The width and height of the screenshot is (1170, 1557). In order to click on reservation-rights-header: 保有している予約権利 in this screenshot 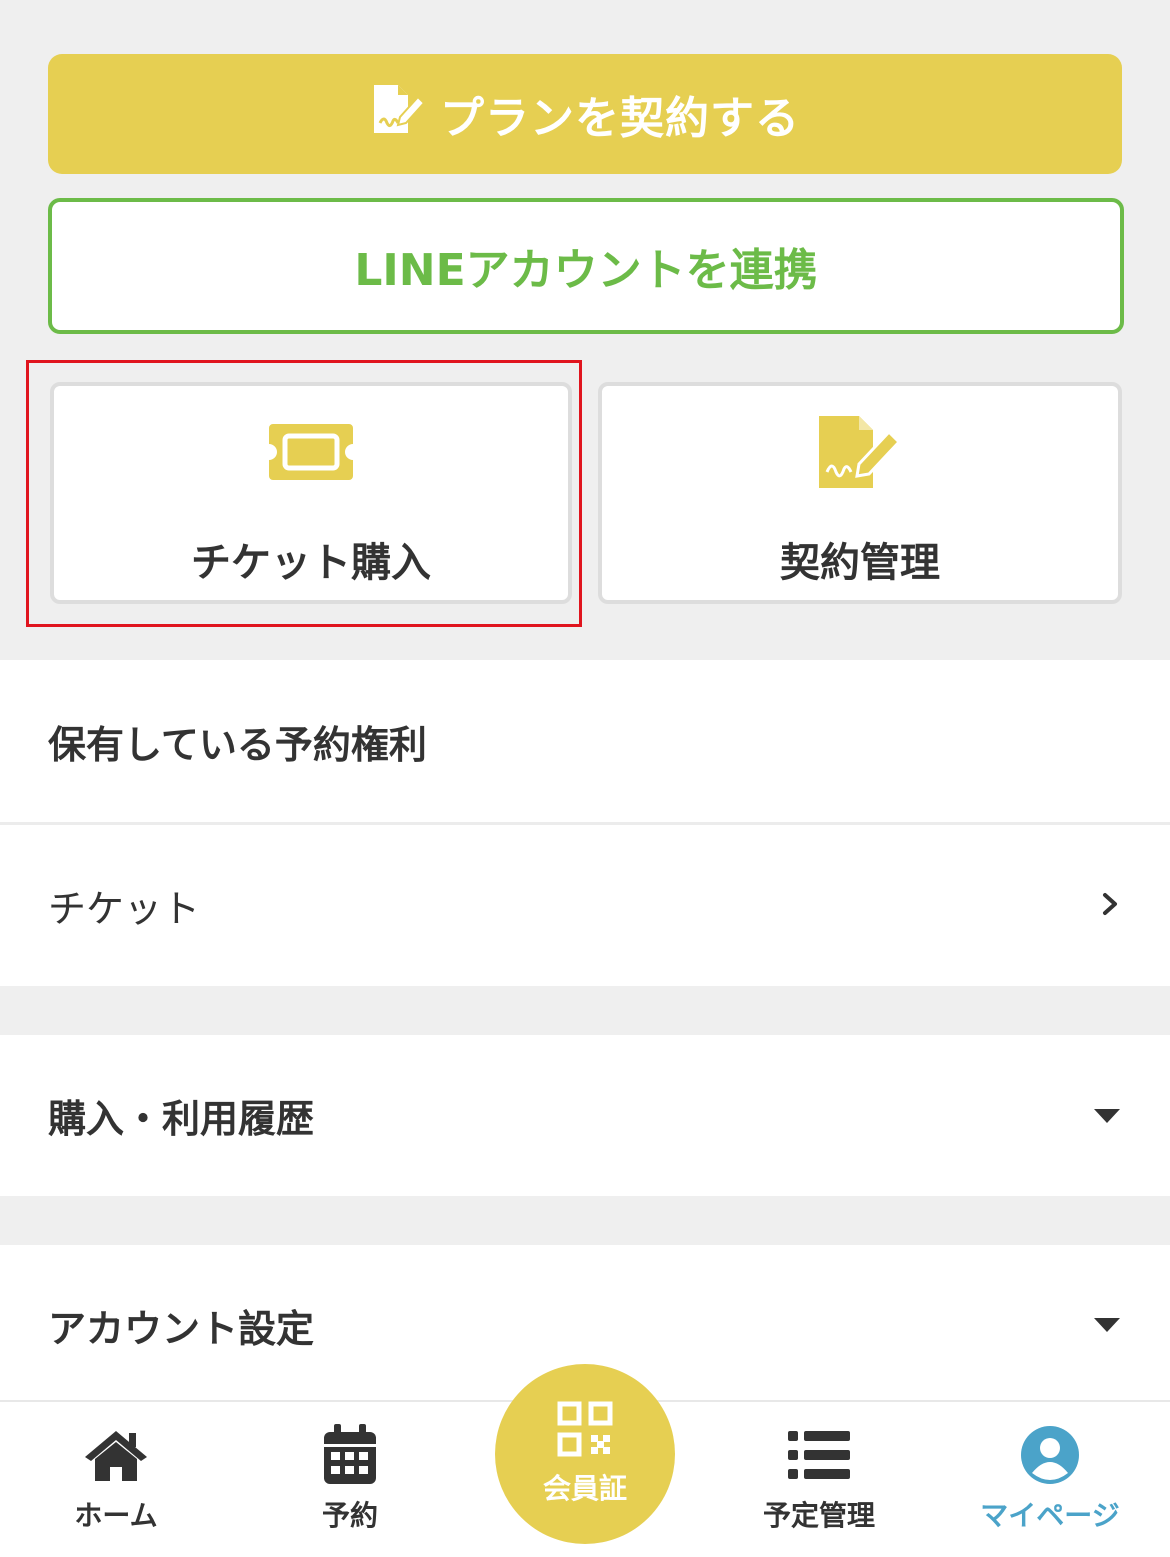, I will do `click(585, 741)`.